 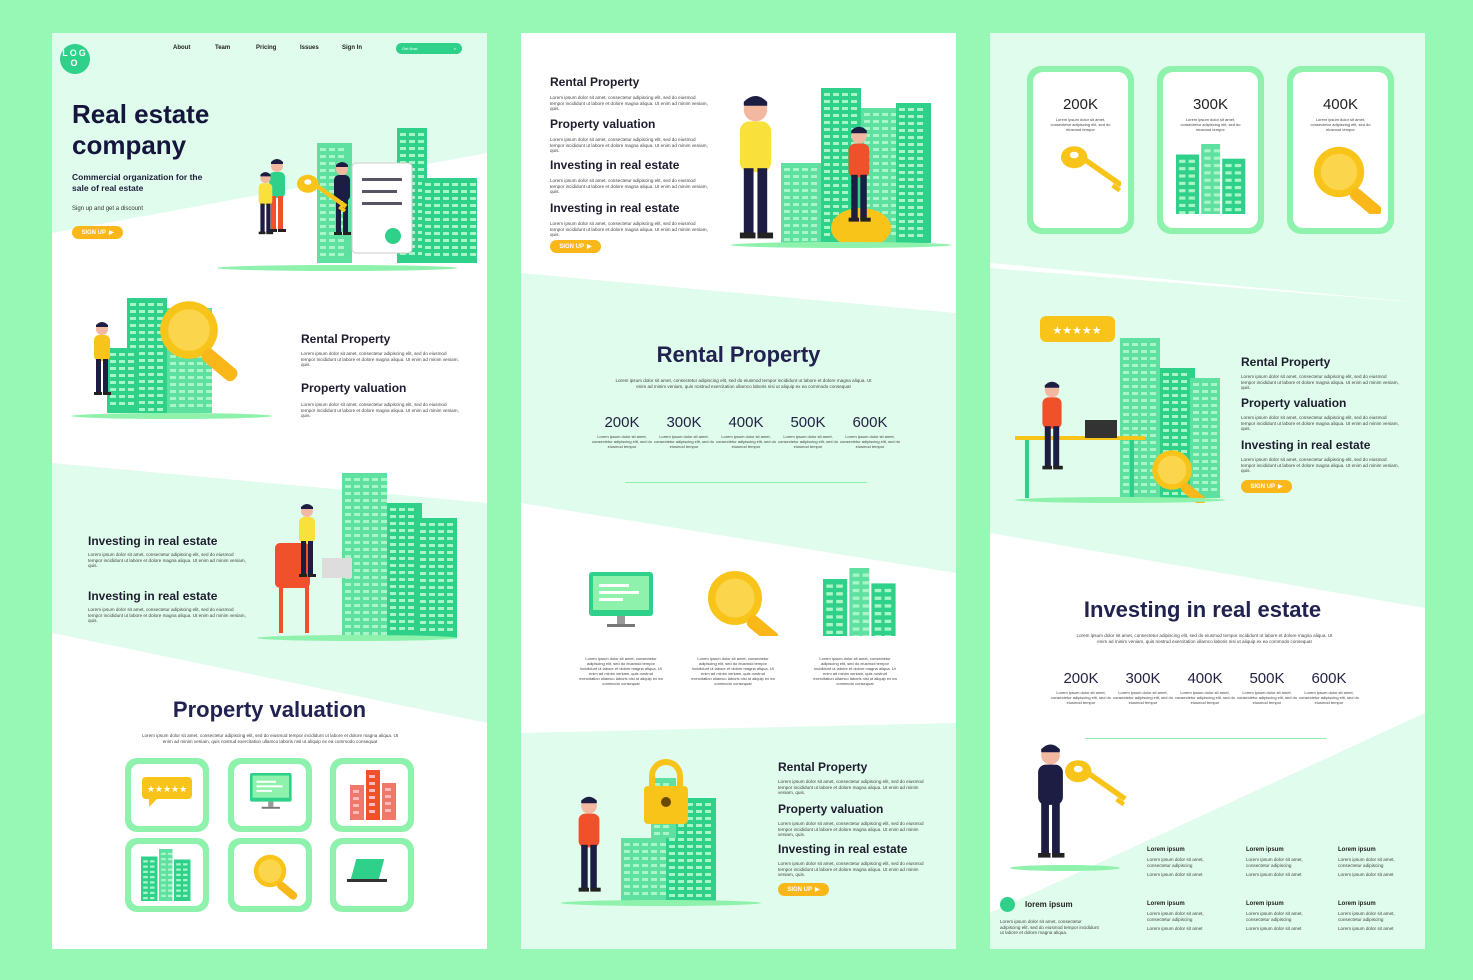 What do you see at coordinates (129, 145) in the screenshot?
I see `hero-title-line2: company` at bounding box center [129, 145].